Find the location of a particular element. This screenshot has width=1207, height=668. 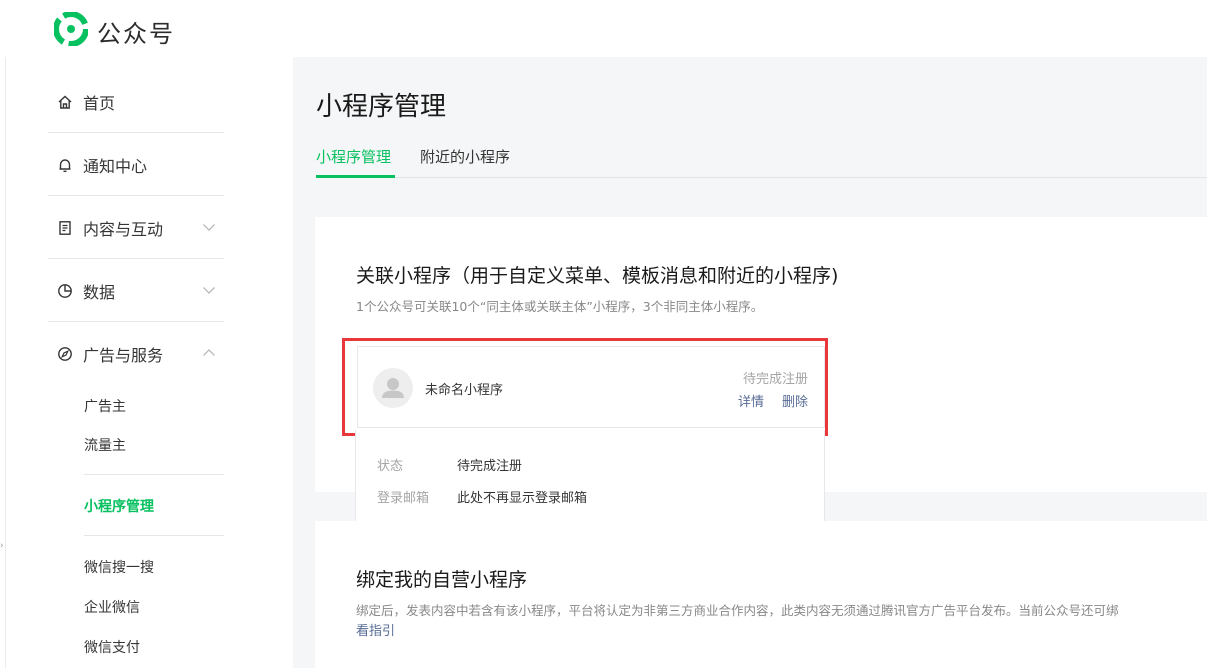

sidebar-item-label: 数据 is located at coordinates (99, 292).